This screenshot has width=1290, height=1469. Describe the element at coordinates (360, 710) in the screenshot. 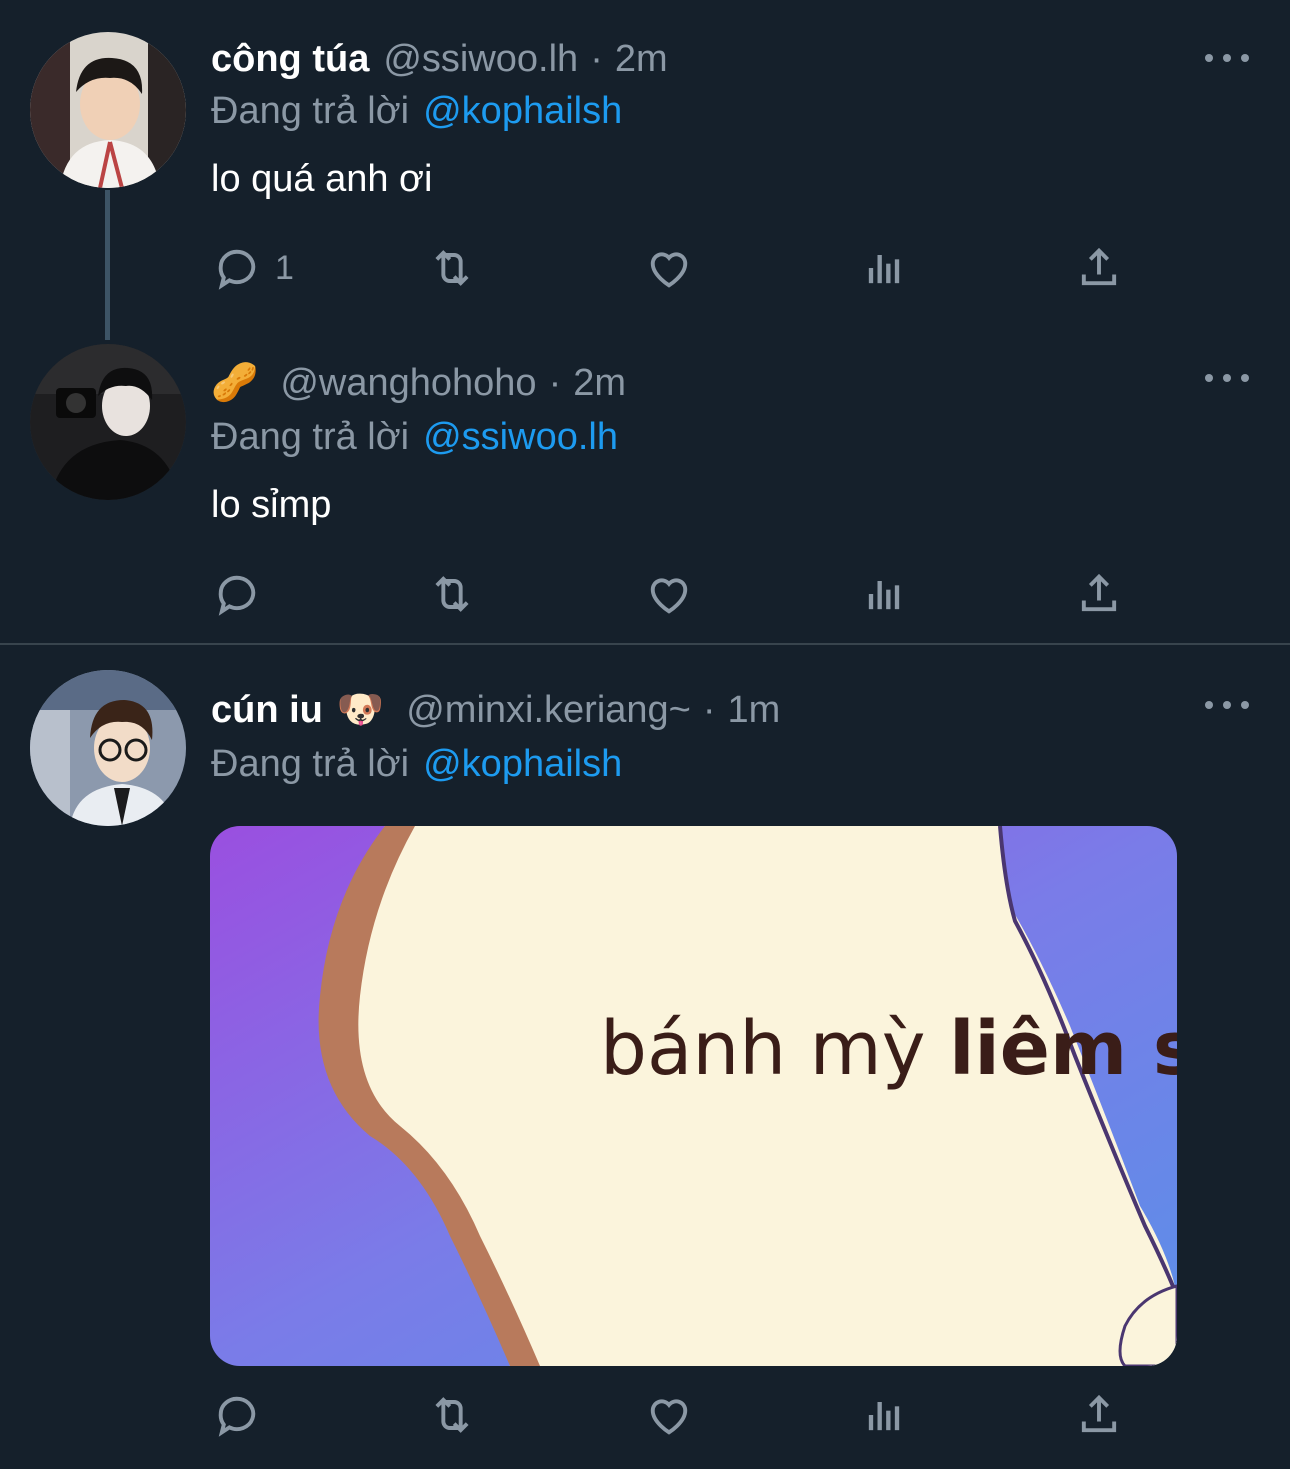

I see `display-name-emoji: 🐶` at that location.